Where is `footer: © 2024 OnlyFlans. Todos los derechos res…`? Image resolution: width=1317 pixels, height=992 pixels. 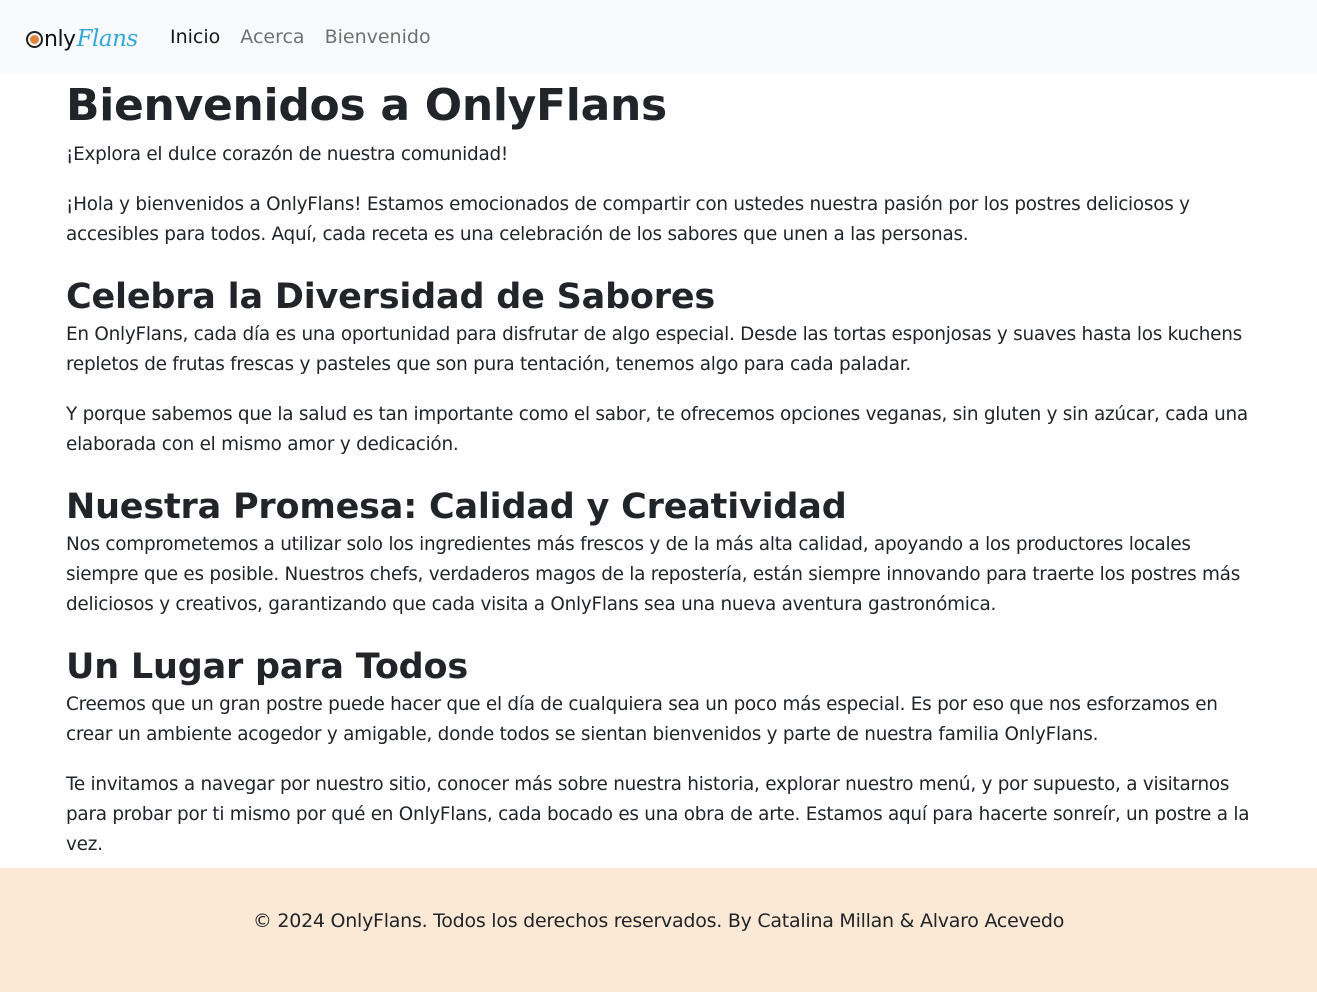
footer: © 2024 OnlyFlans. Todos los derechos res… is located at coordinates (658, 930).